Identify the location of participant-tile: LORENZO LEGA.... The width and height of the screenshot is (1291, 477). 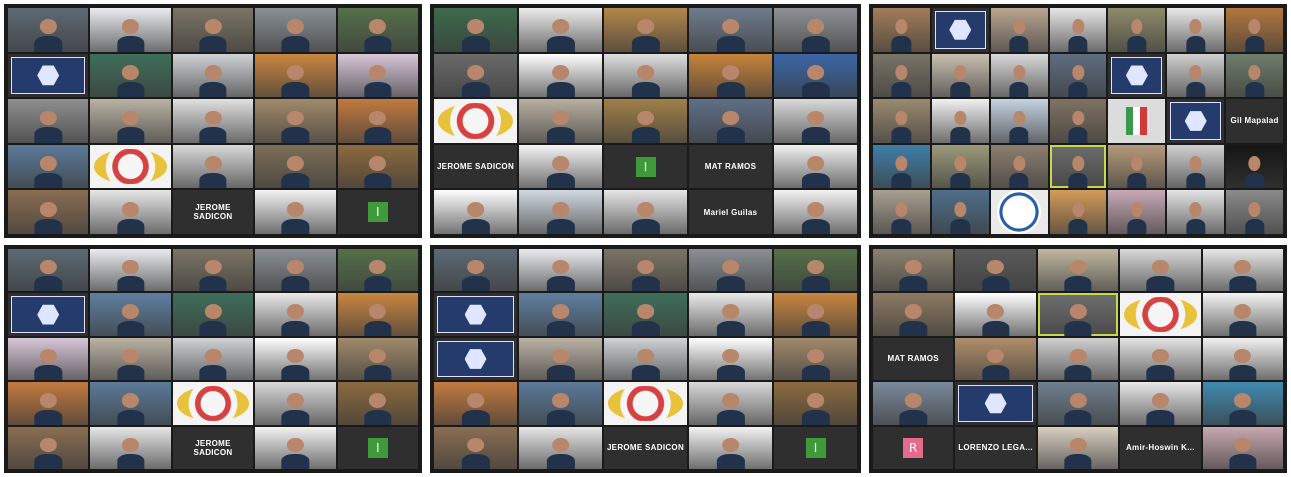
(995, 447).